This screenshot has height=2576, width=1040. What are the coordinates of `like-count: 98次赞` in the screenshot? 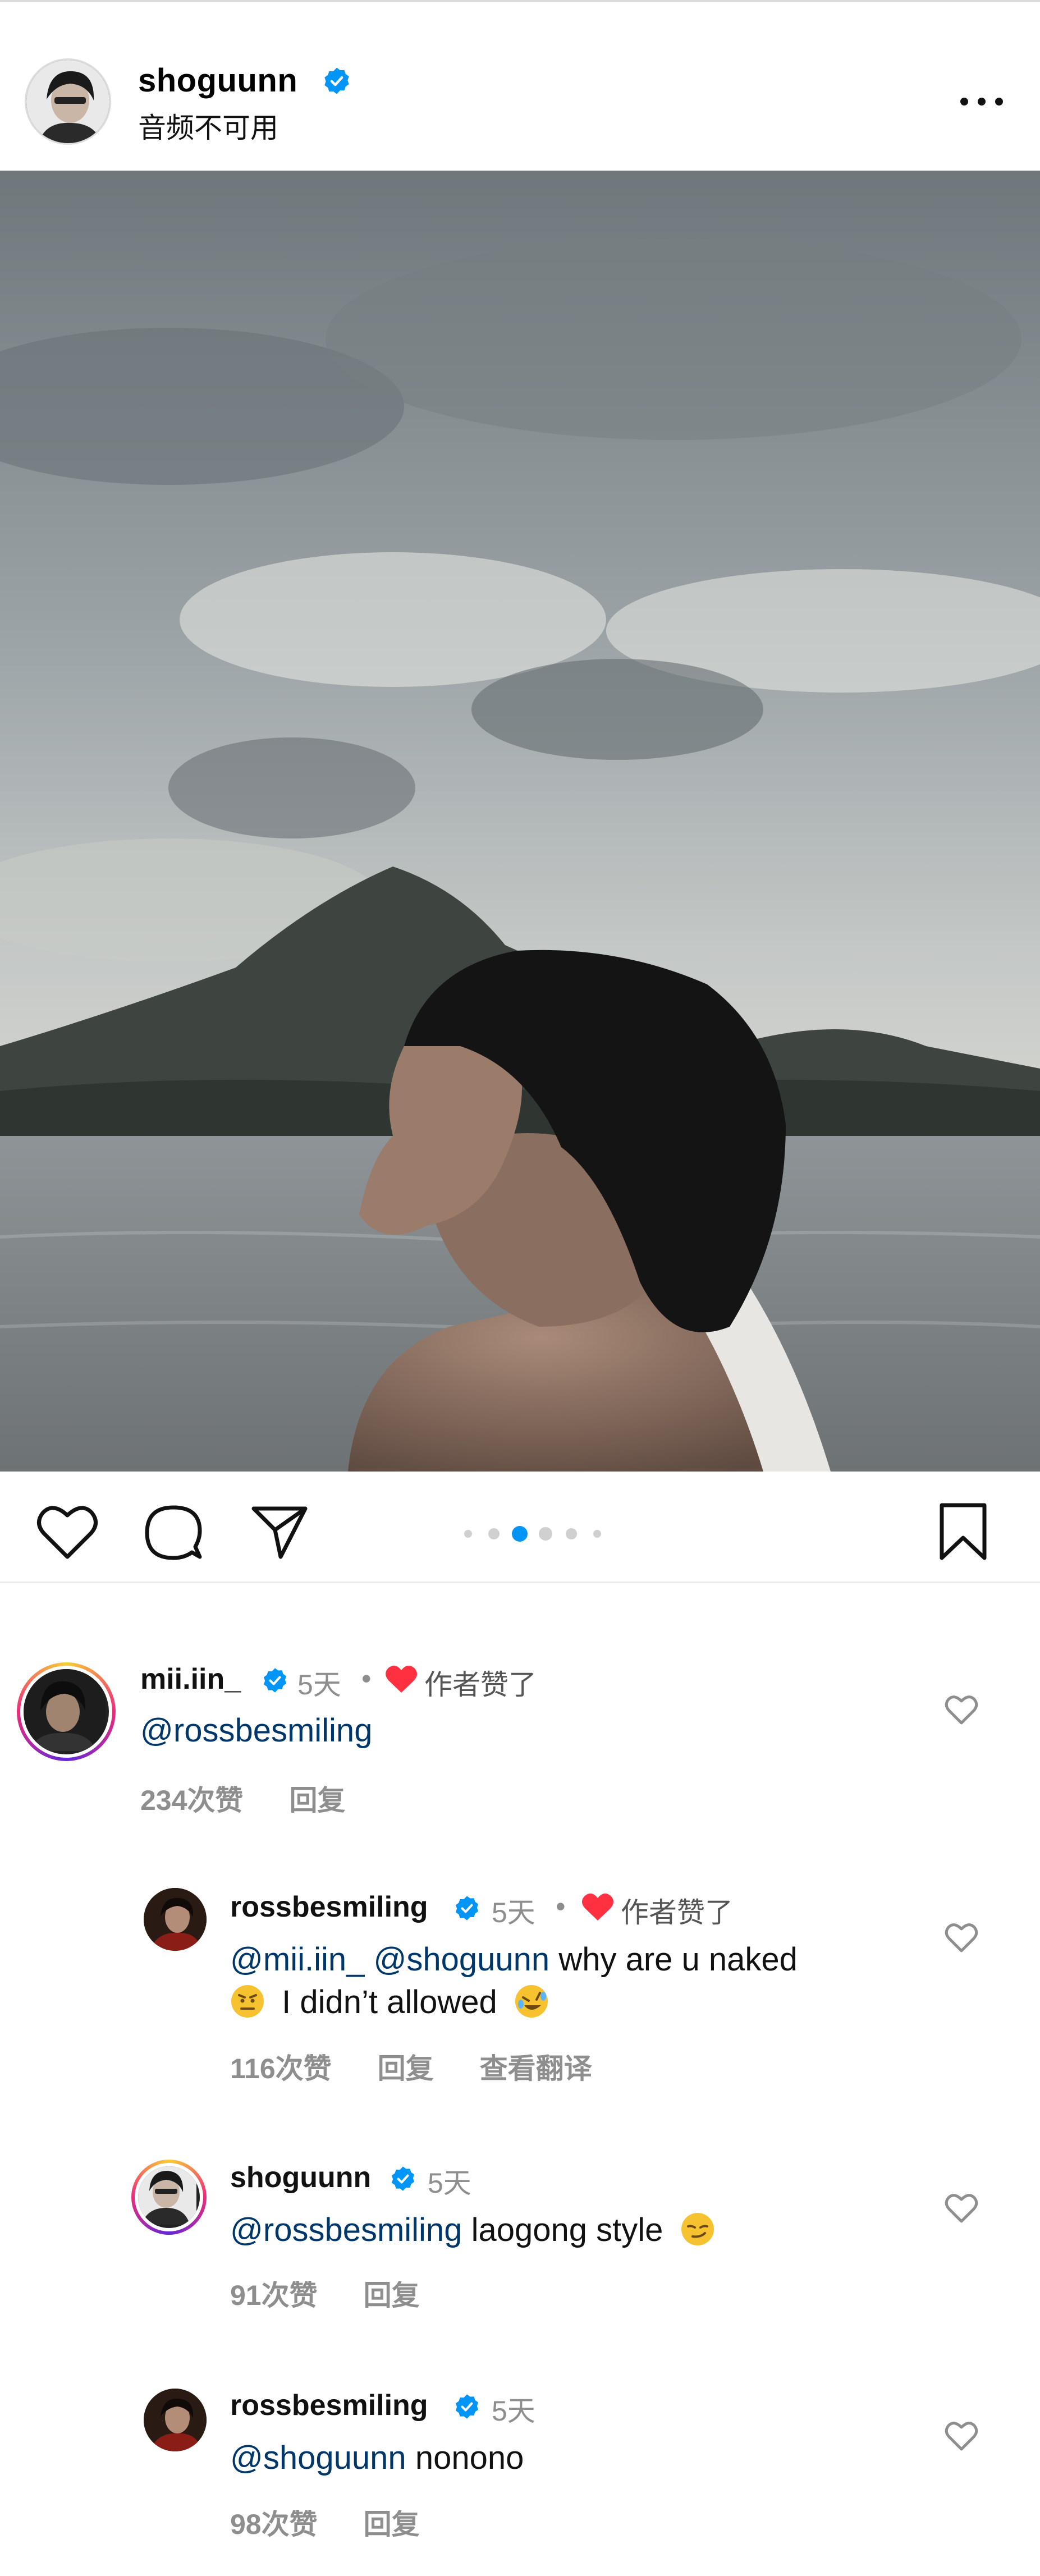 It's located at (274, 2524).